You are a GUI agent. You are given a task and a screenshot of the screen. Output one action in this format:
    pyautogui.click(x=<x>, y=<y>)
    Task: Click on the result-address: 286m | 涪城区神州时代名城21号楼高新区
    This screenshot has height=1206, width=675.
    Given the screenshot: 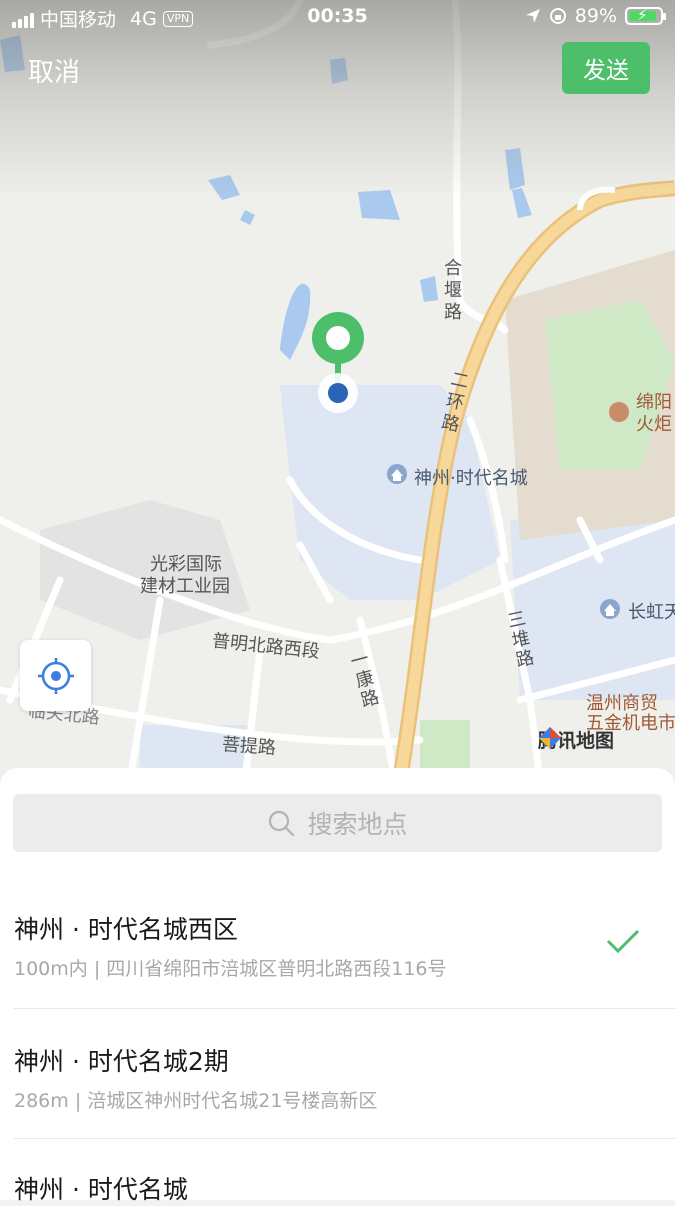 What is the action you would take?
    pyautogui.click(x=196, y=1101)
    